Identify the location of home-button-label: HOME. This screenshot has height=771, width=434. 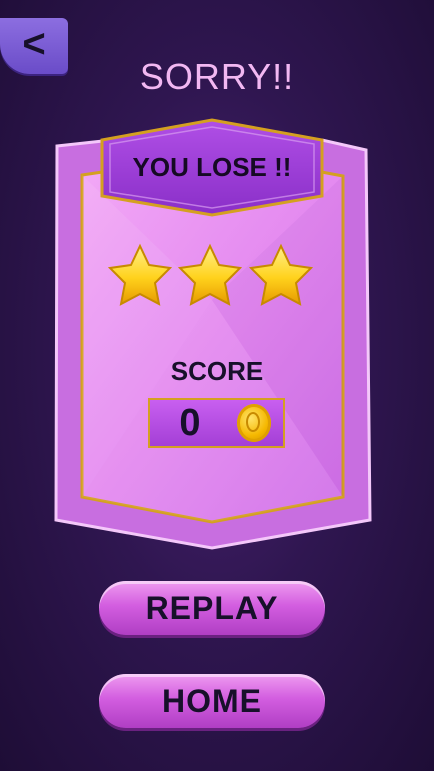
(212, 700).